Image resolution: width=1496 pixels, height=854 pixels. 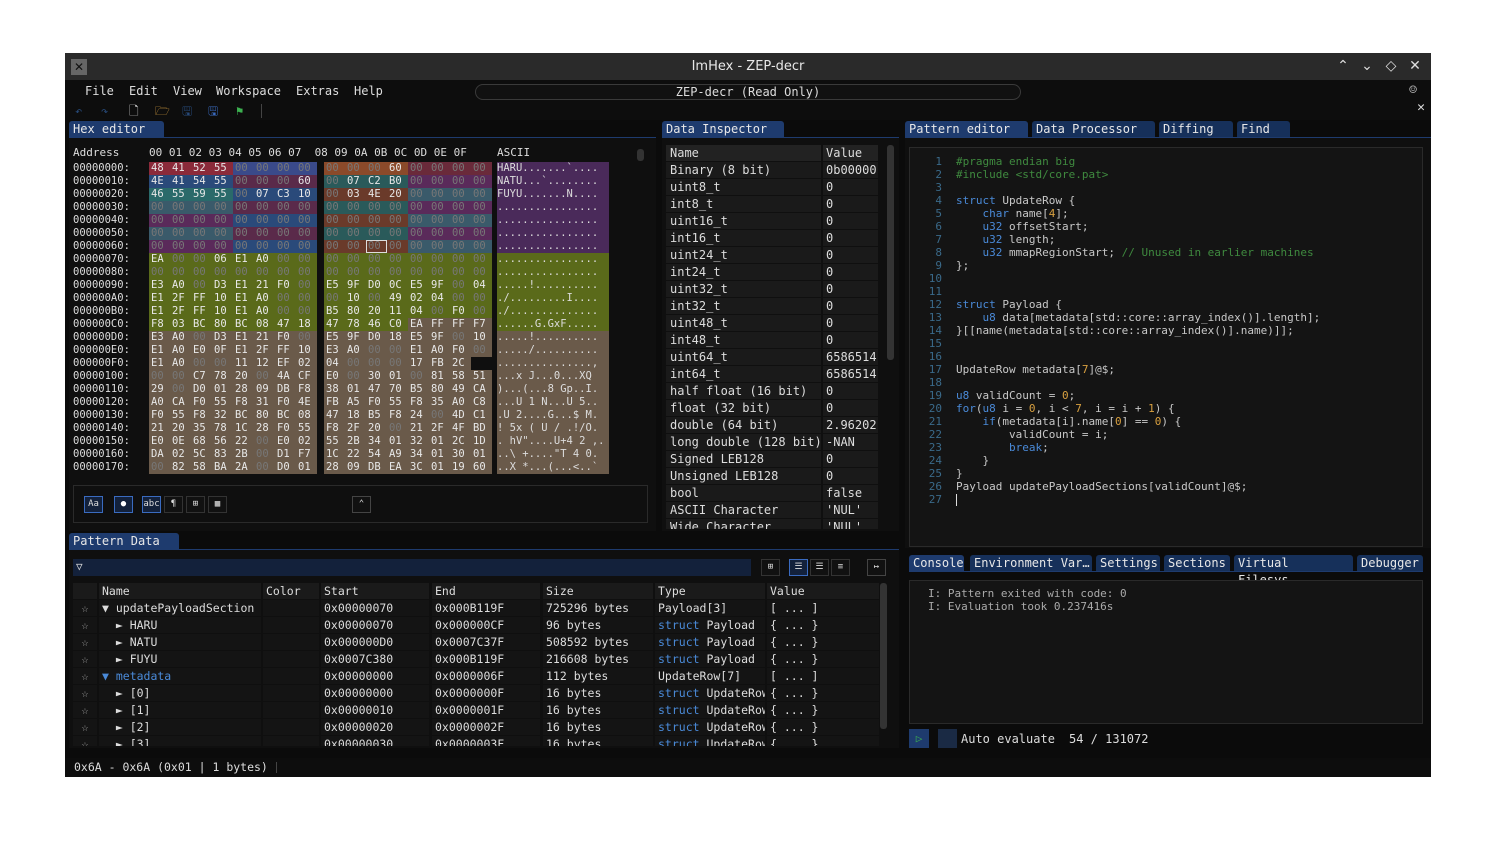 I want to click on hex-byte: 08, so click(x=264, y=324).